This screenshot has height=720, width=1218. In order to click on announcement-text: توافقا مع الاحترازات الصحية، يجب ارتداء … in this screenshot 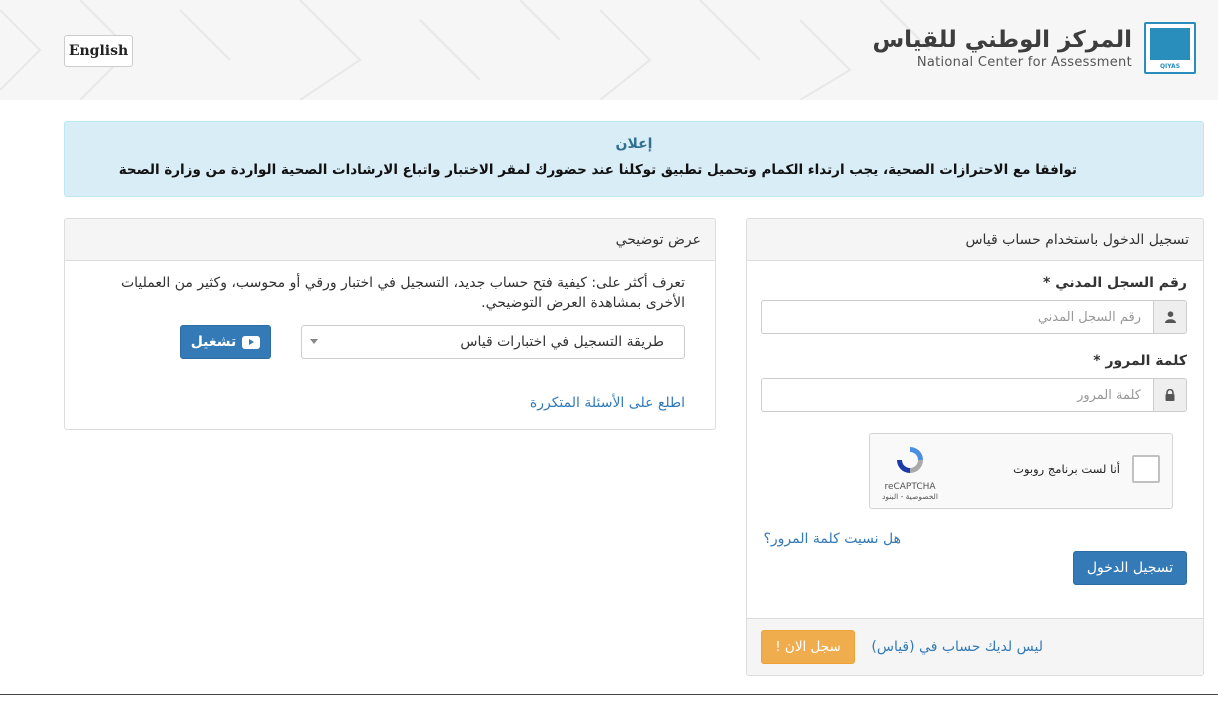, I will do `click(597, 170)`.